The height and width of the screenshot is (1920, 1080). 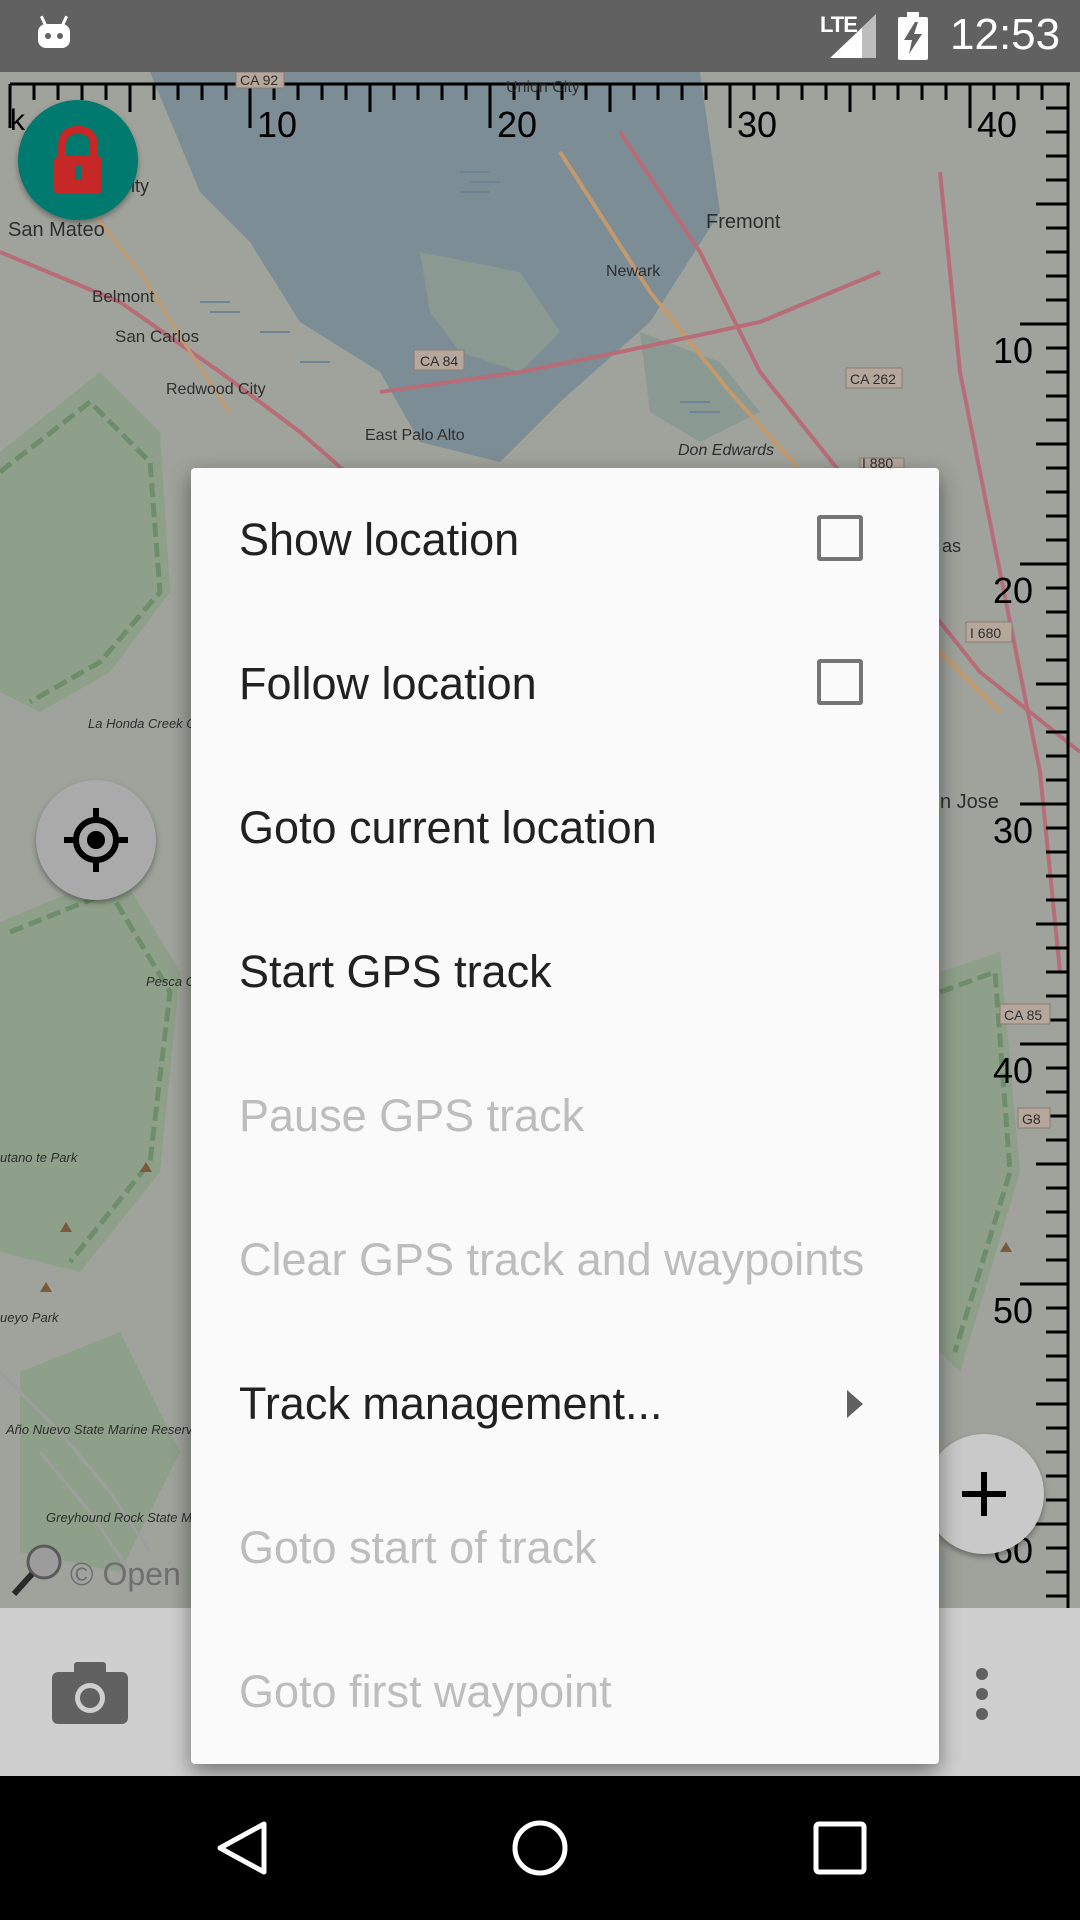 What do you see at coordinates (216, 389) in the screenshot?
I see `map-place-label: Redwood City` at bounding box center [216, 389].